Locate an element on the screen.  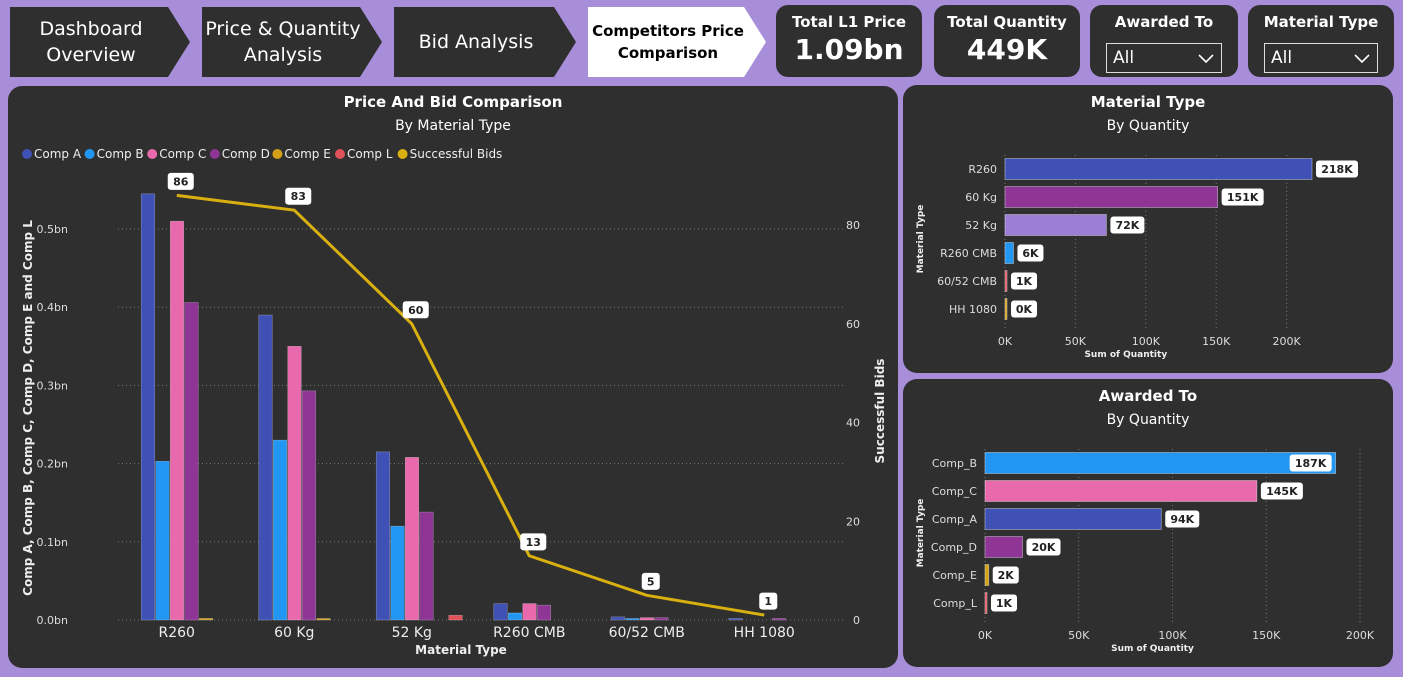
y-tick-label: 0.2bn is located at coordinates (52, 464).